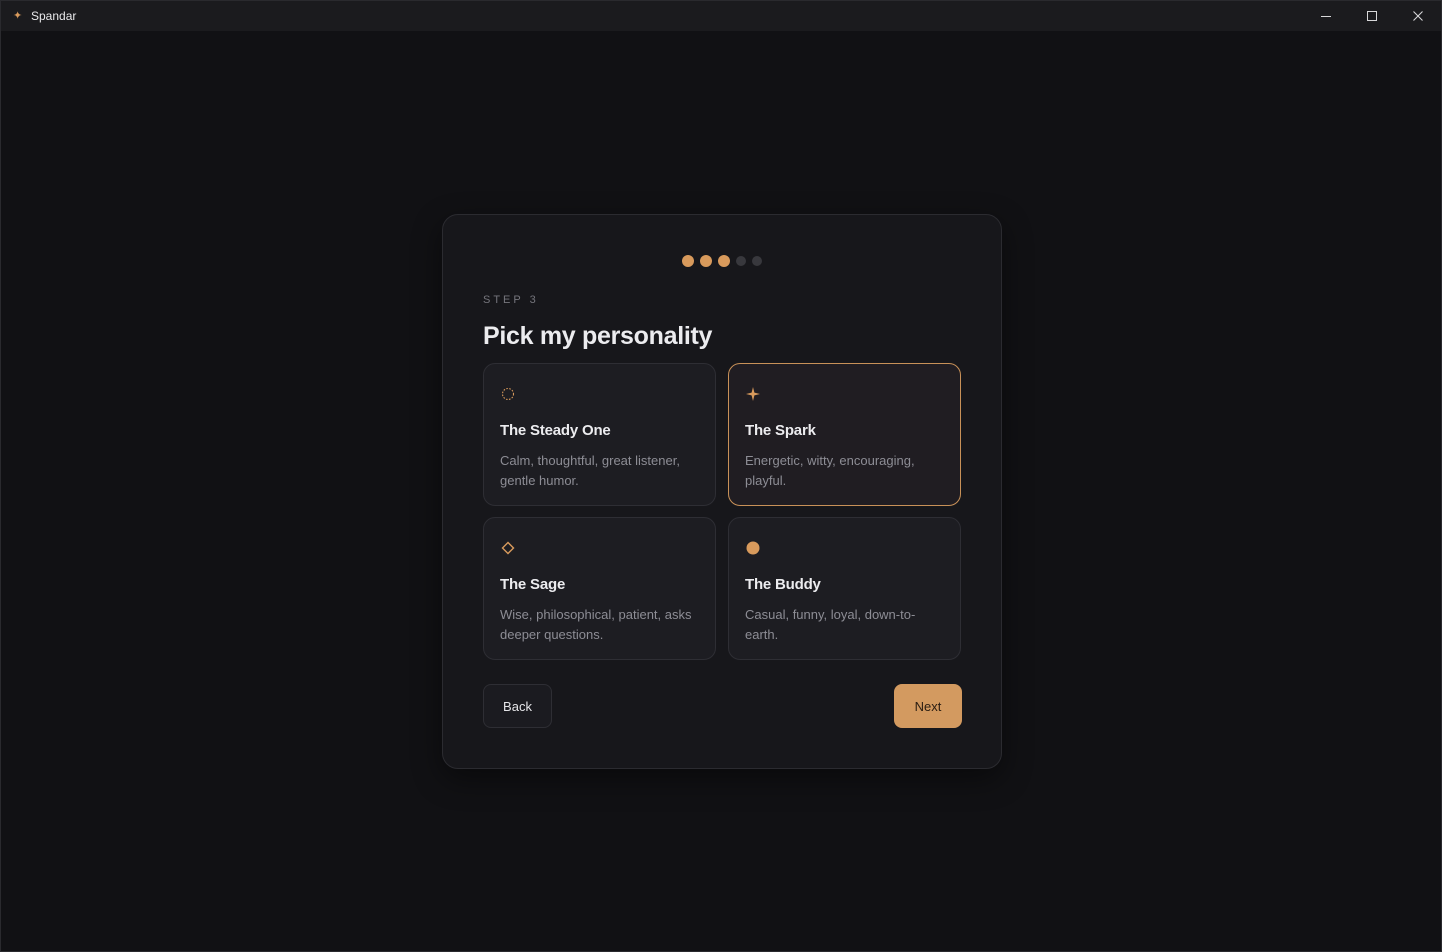 The height and width of the screenshot is (952, 1442). I want to click on option-description: Energetic, witty, encouraging, playful., so click(830, 470).